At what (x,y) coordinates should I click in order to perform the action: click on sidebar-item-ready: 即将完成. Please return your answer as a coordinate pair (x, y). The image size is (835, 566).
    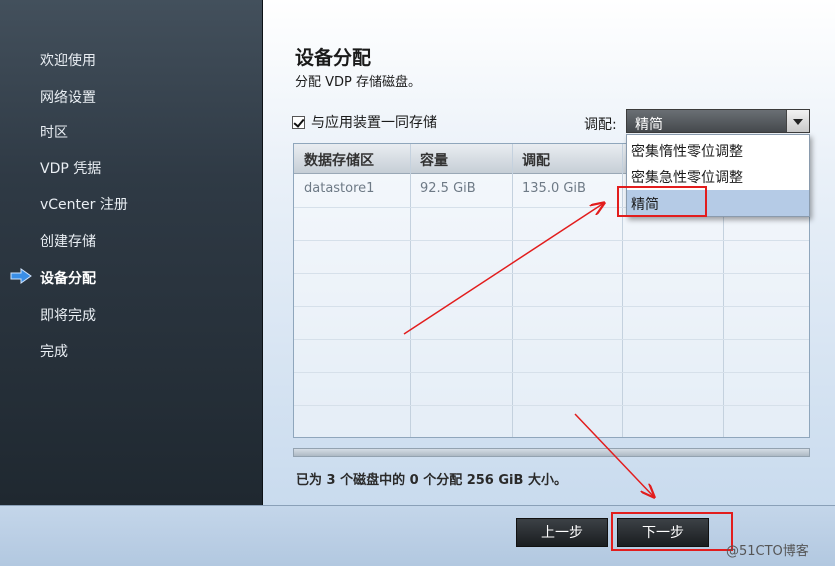
    Looking at the image, I should click on (68, 315).